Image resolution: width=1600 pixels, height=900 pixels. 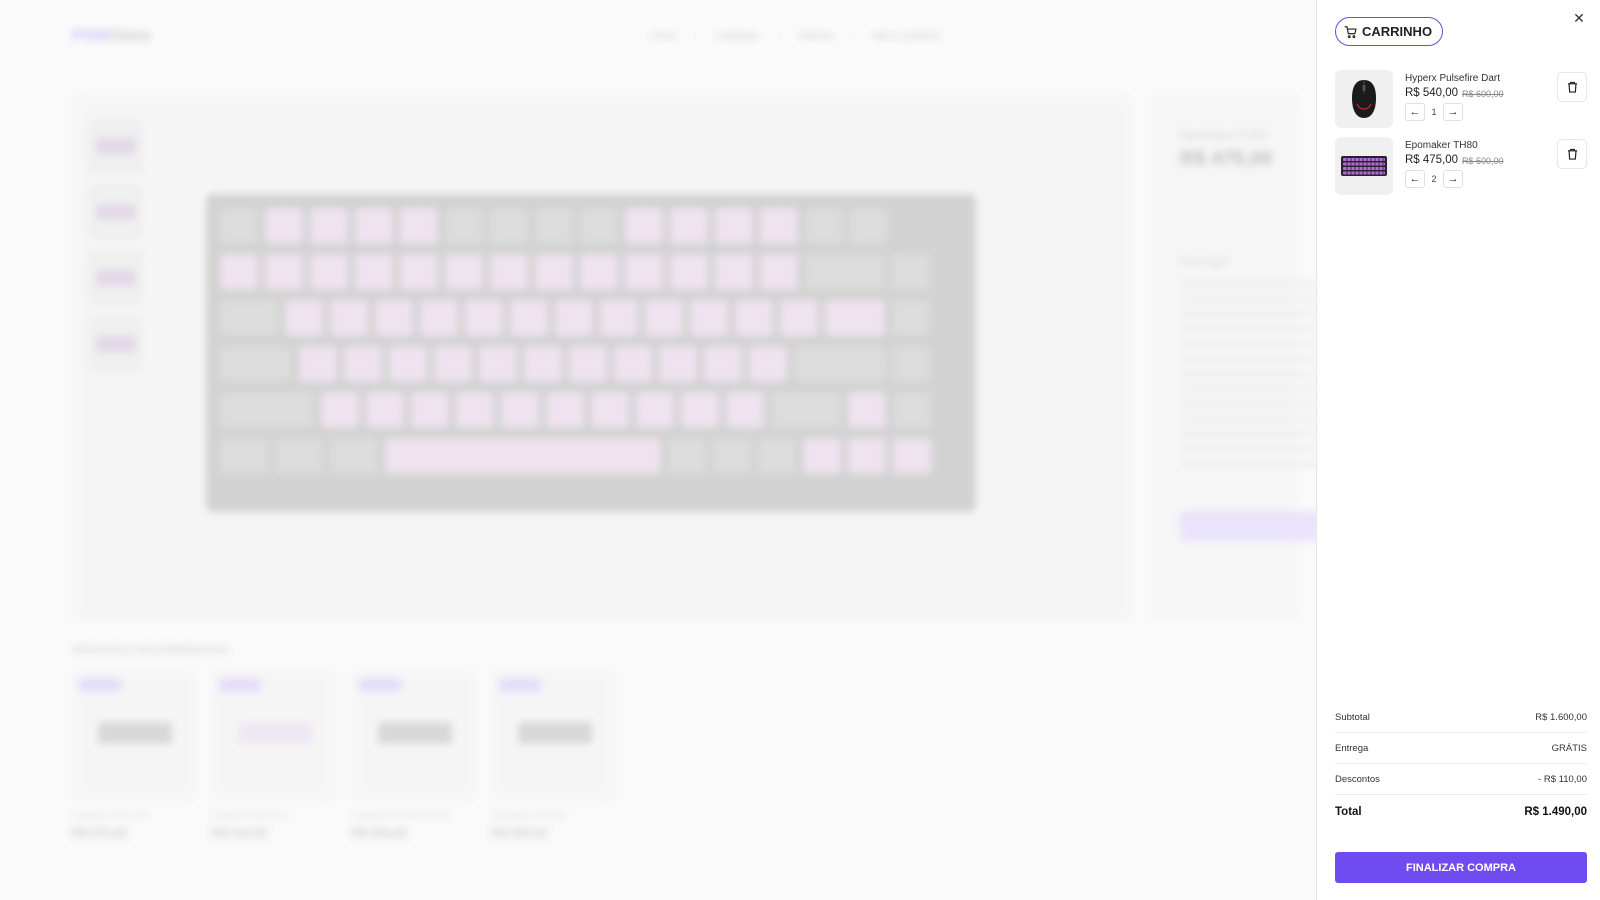 What do you see at coordinates (1562, 779) in the screenshot?
I see `discount-value: - R$ 110,00` at bounding box center [1562, 779].